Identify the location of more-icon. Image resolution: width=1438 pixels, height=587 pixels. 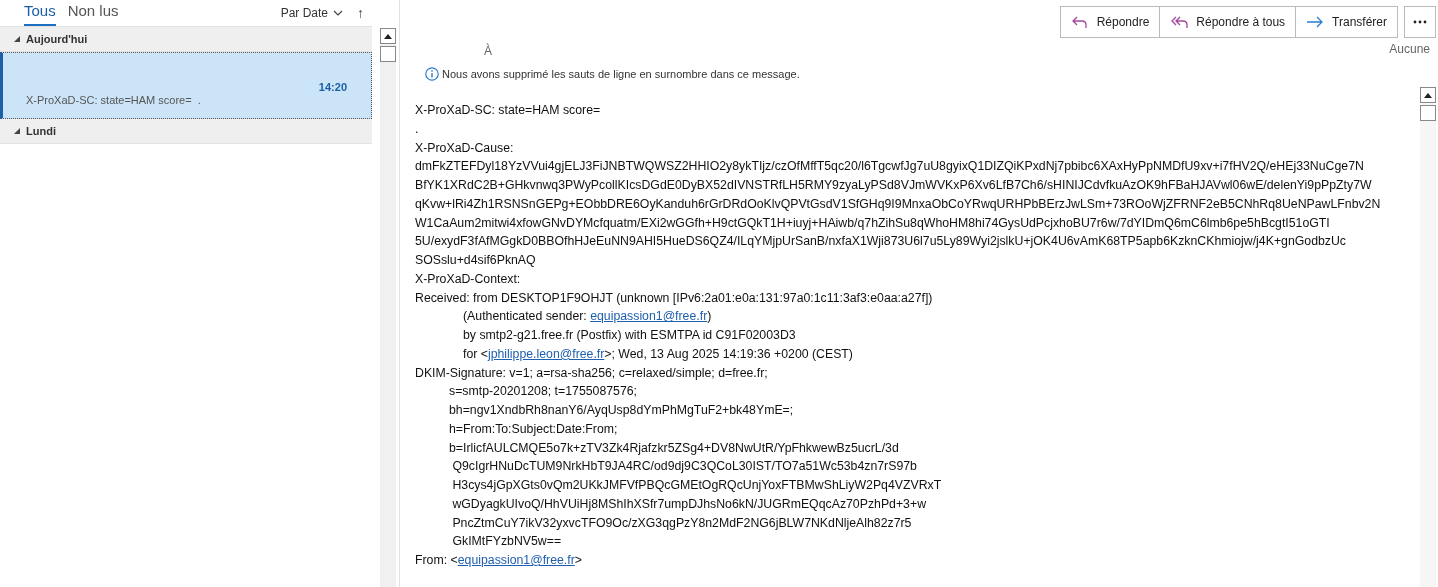
(1420, 22).